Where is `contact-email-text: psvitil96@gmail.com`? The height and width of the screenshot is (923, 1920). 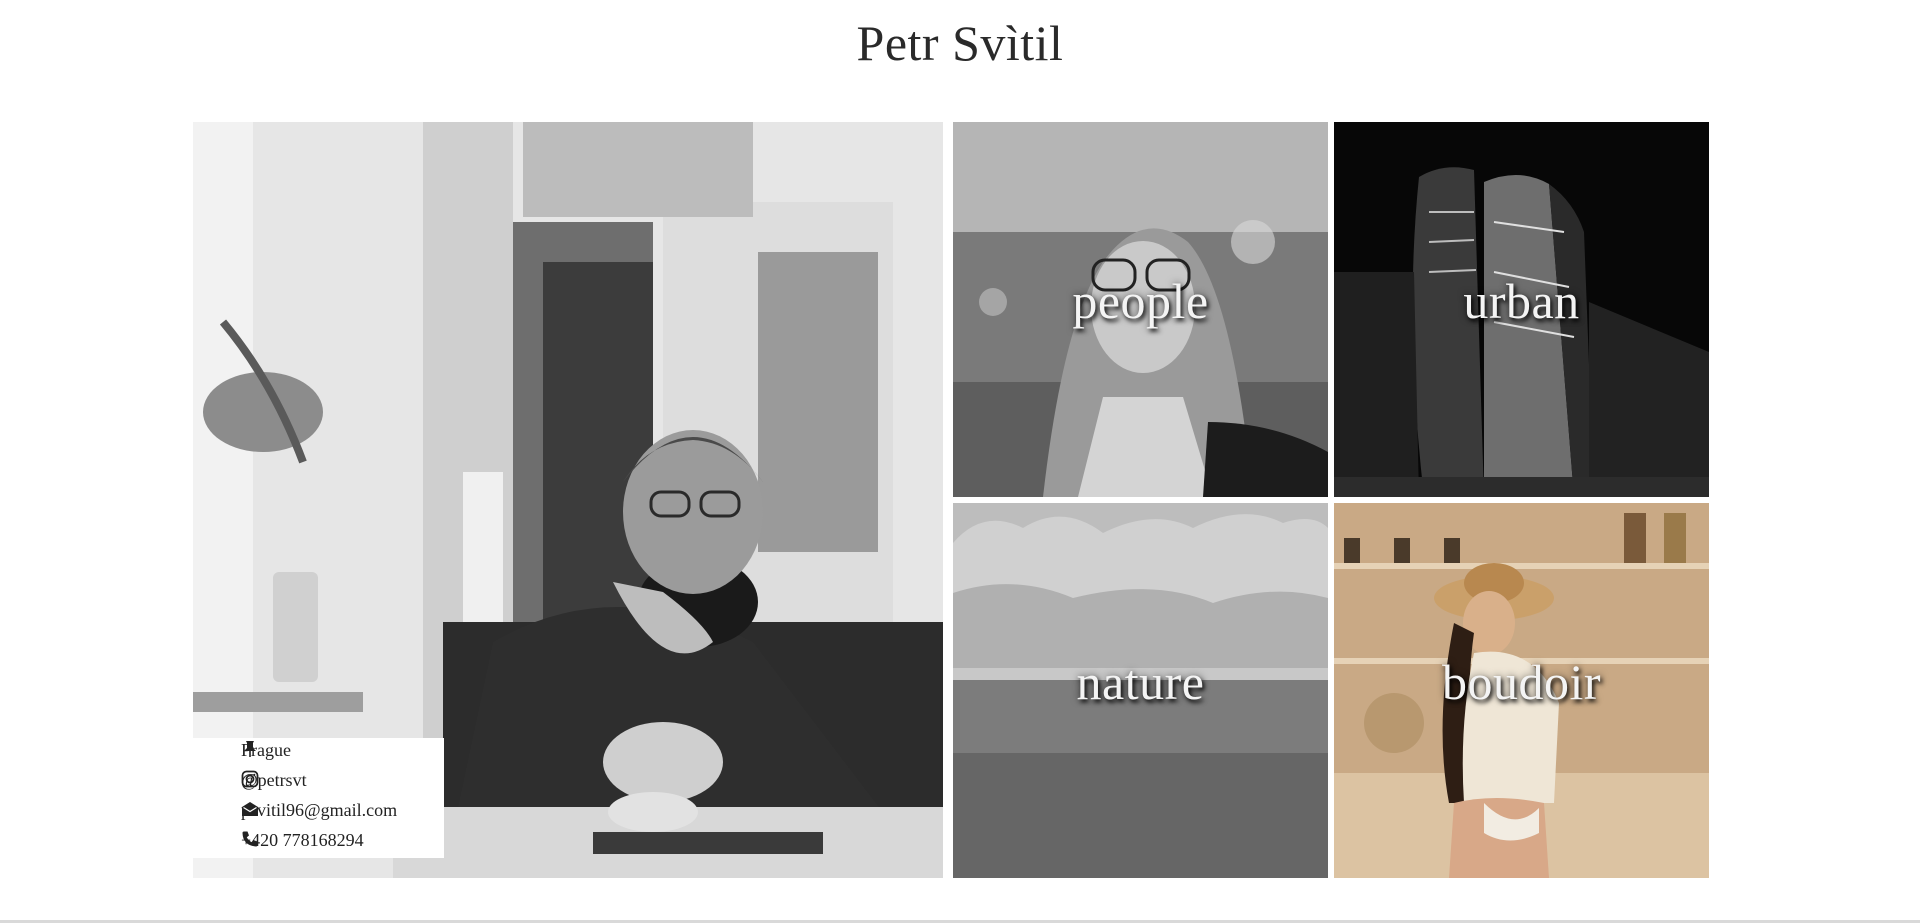
contact-email-text: psvitil96@gmail.com is located at coordinates (319, 810).